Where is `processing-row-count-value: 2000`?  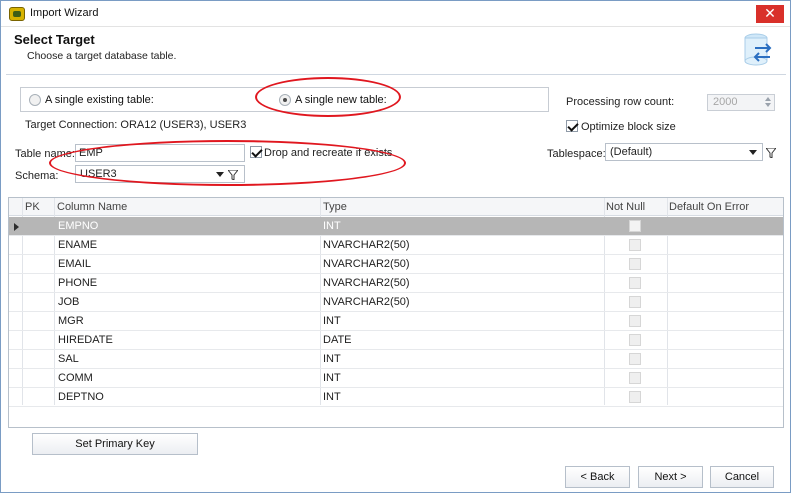
processing-row-count-value: 2000 is located at coordinates (725, 102).